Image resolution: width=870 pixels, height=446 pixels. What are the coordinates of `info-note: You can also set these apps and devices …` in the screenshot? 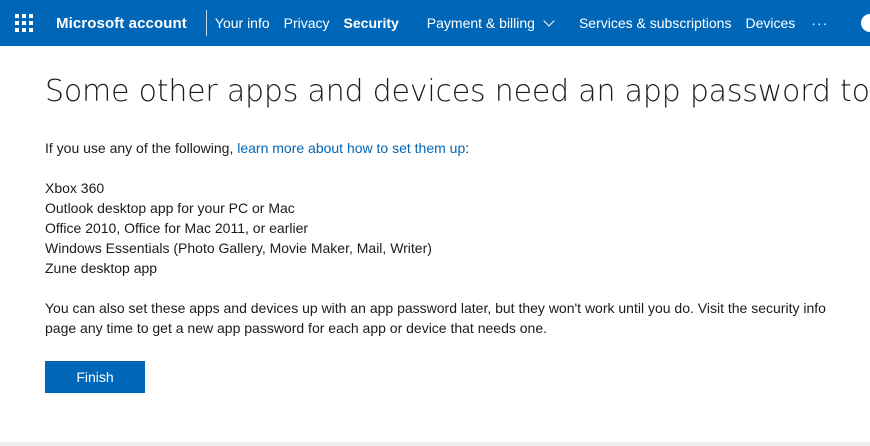 It's located at (435, 318).